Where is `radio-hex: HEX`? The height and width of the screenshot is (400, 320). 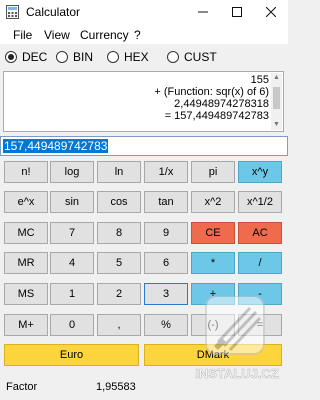 radio-hex: HEX is located at coordinates (128, 57).